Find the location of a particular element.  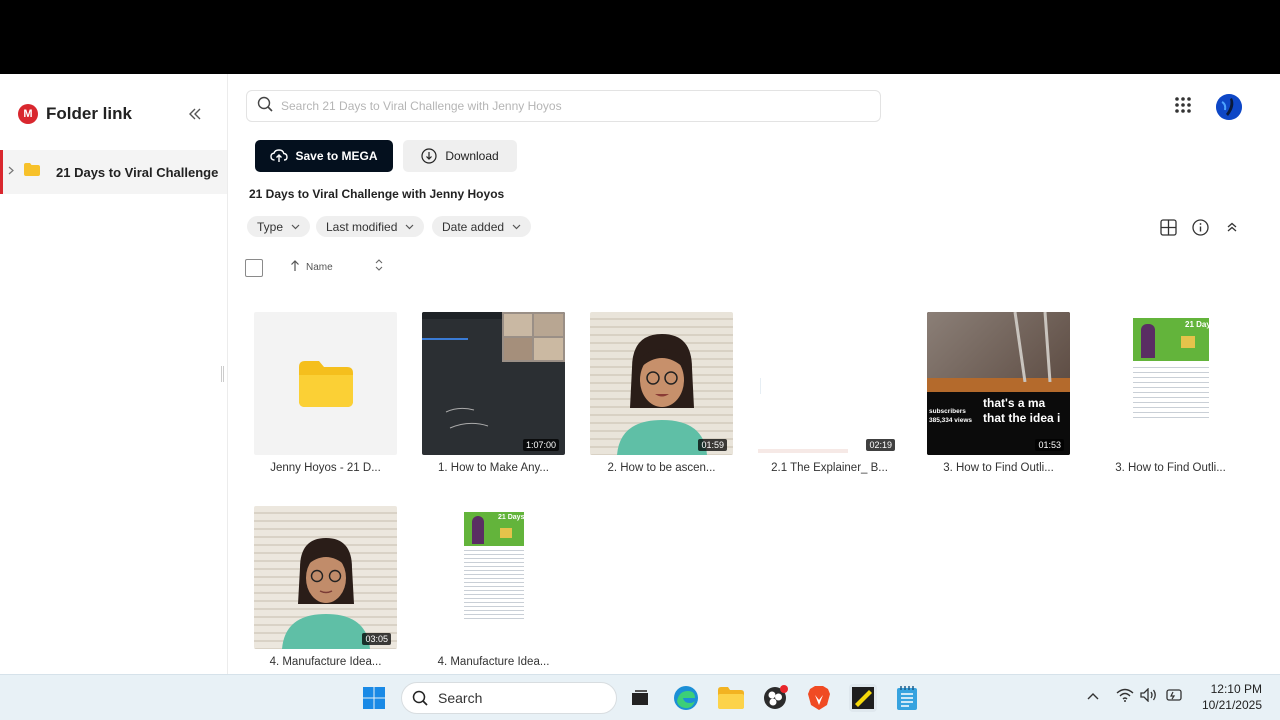

download-icon is located at coordinates (429, 156).